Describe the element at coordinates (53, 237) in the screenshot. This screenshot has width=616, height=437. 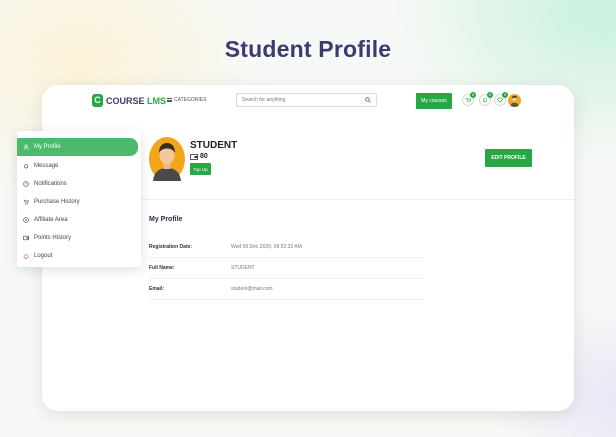
I see `sidebar-item-label: Points History` at that location.